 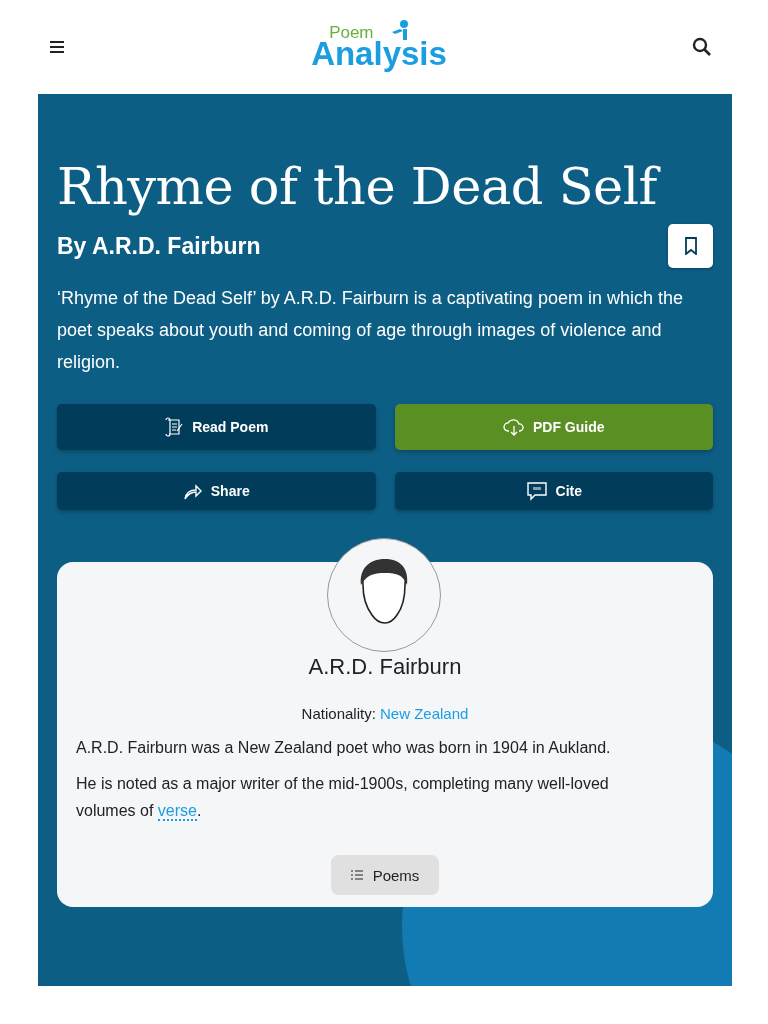 I want to click on scroll-icon, so click(x=174, y=427).